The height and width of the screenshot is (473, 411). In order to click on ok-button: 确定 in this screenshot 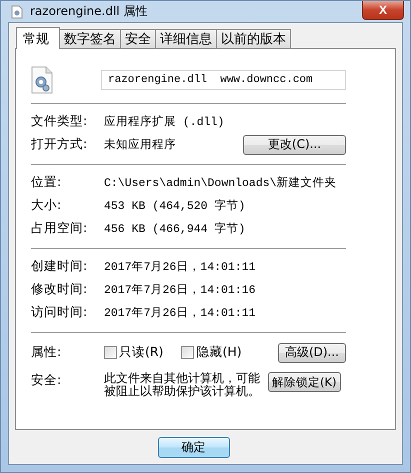, I will do `click(194, 447)`.